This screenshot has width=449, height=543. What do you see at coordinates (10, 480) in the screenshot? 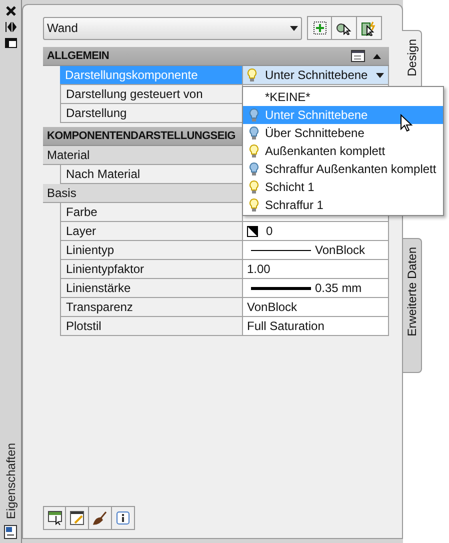
I see `palette-title: Eigenschaften` at bounding box center [10, 480].